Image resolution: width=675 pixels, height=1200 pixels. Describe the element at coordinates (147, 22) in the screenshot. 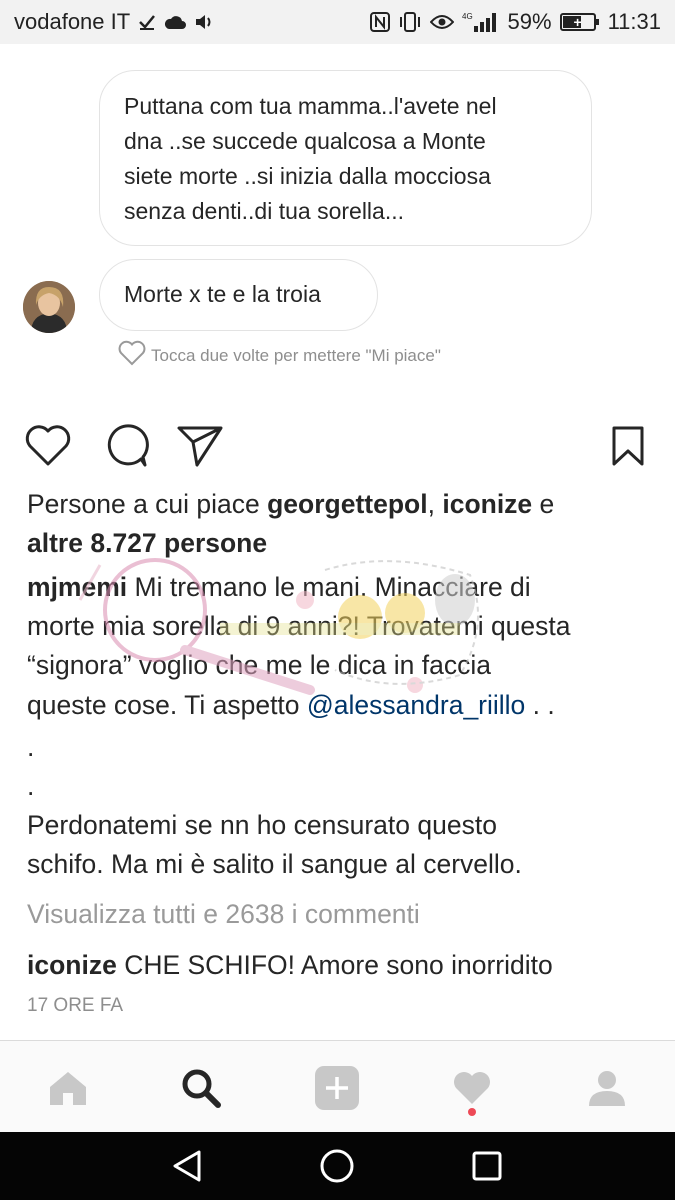

I see `check-icon` at that location.